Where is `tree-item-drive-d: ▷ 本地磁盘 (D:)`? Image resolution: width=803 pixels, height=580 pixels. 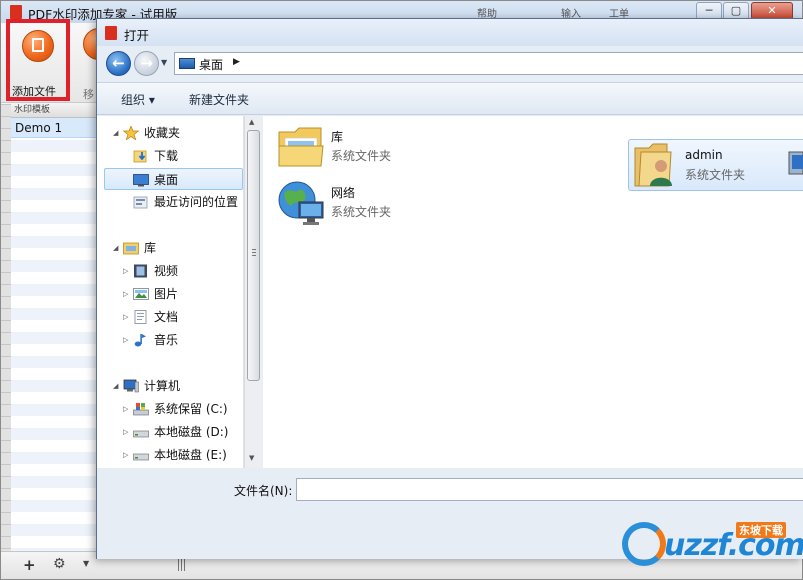 tree-item-drive-d: ▷ 本地磁盘 (D:) is located at coordinates (170, 432).